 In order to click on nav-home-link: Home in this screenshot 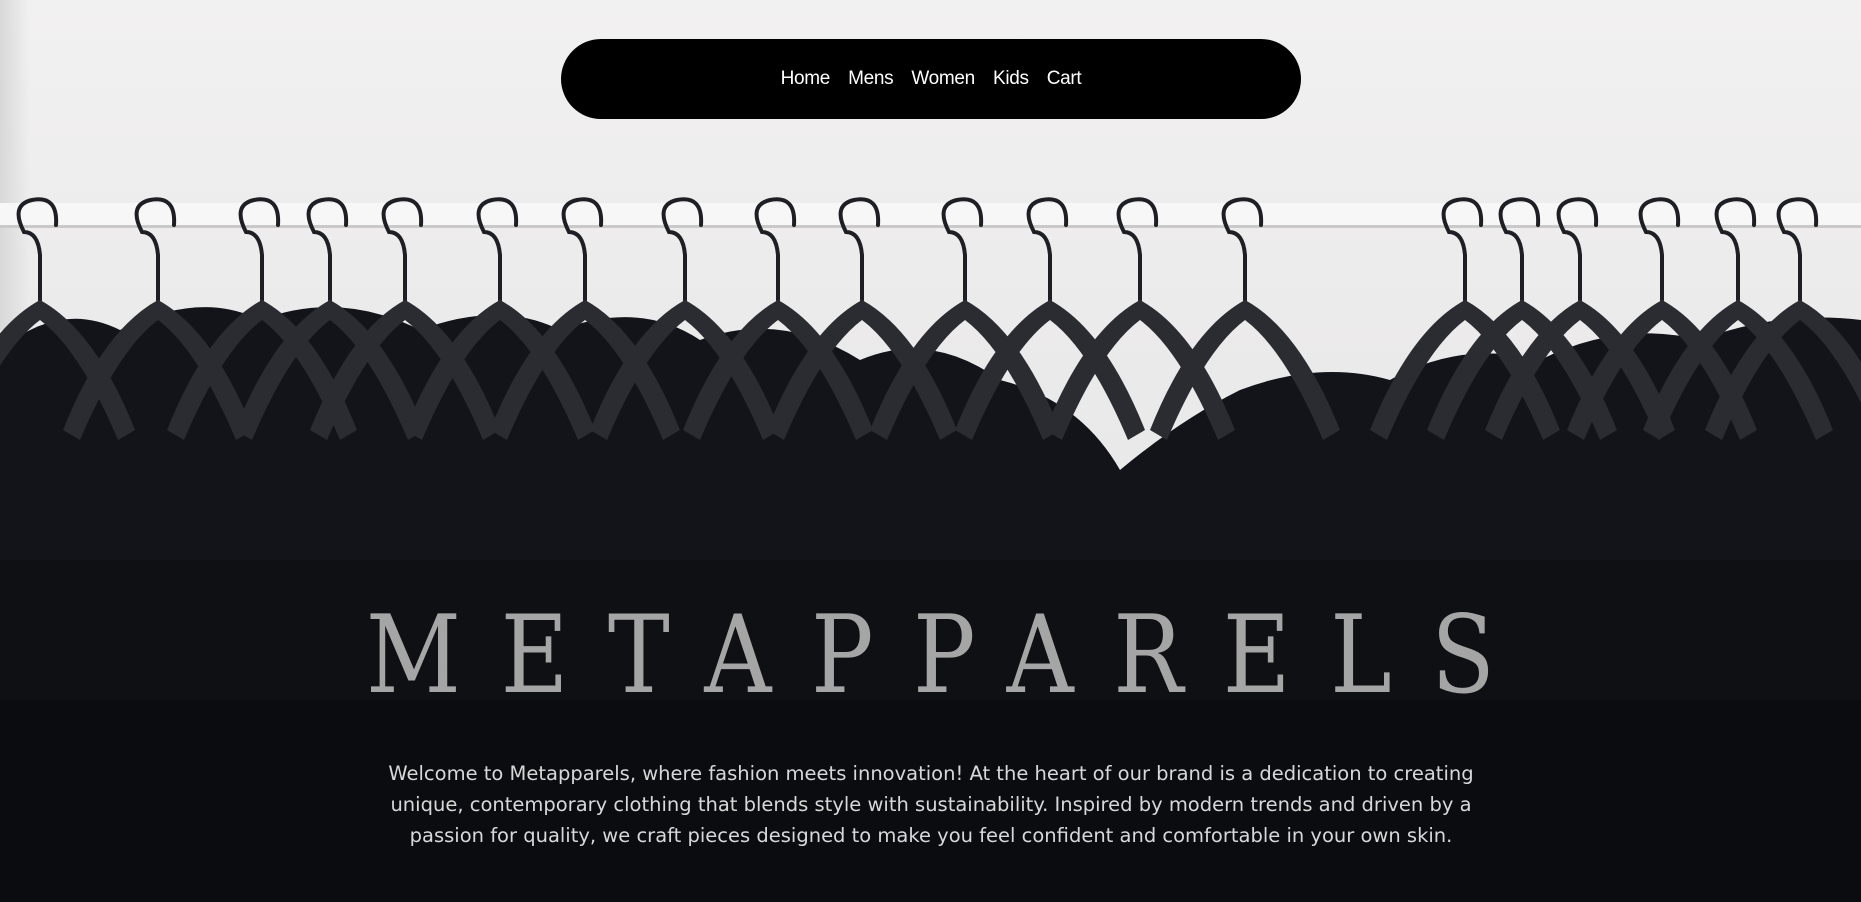, I will do `click(806, 79)`.